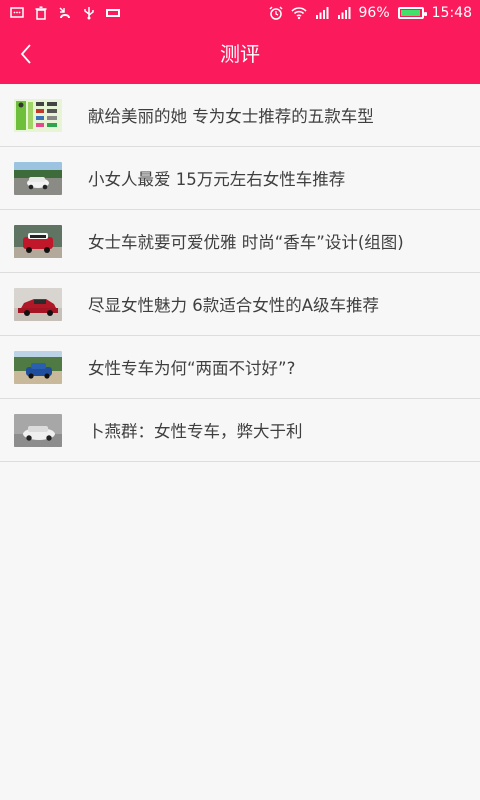  I want to click on article-title: 卜燕群：女性专车，弊大于利, so click(195, 431).